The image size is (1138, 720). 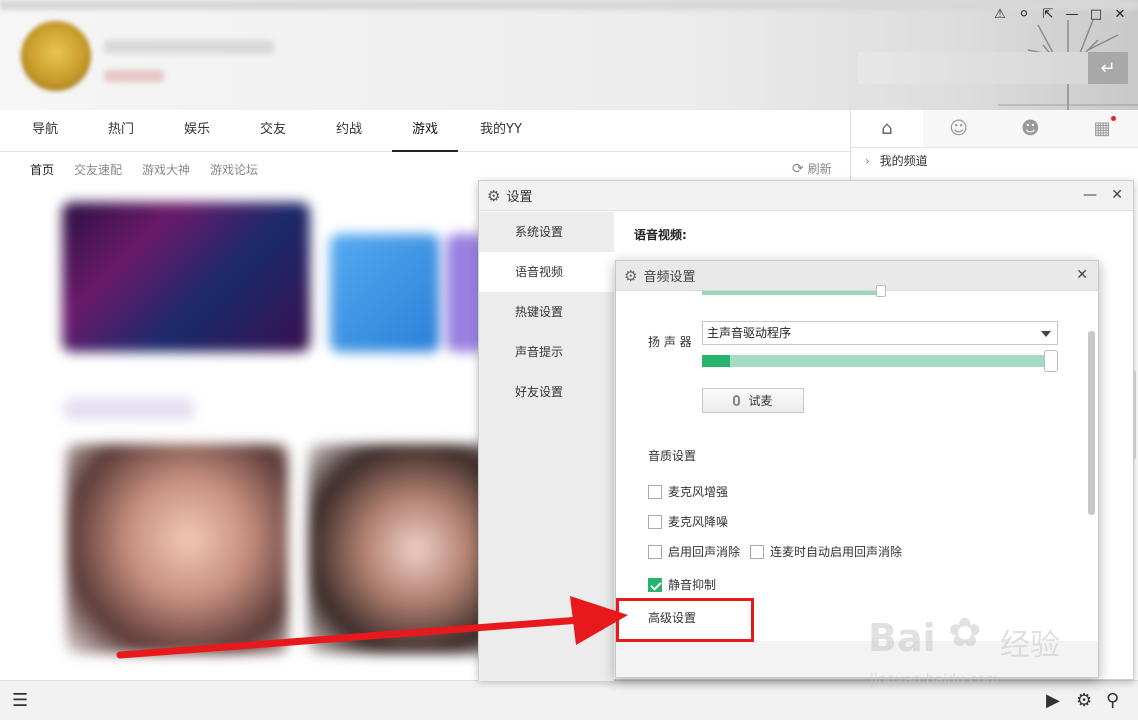 I want to click on settings-gear-icon: ⚙, so click(x=1084, y=700).